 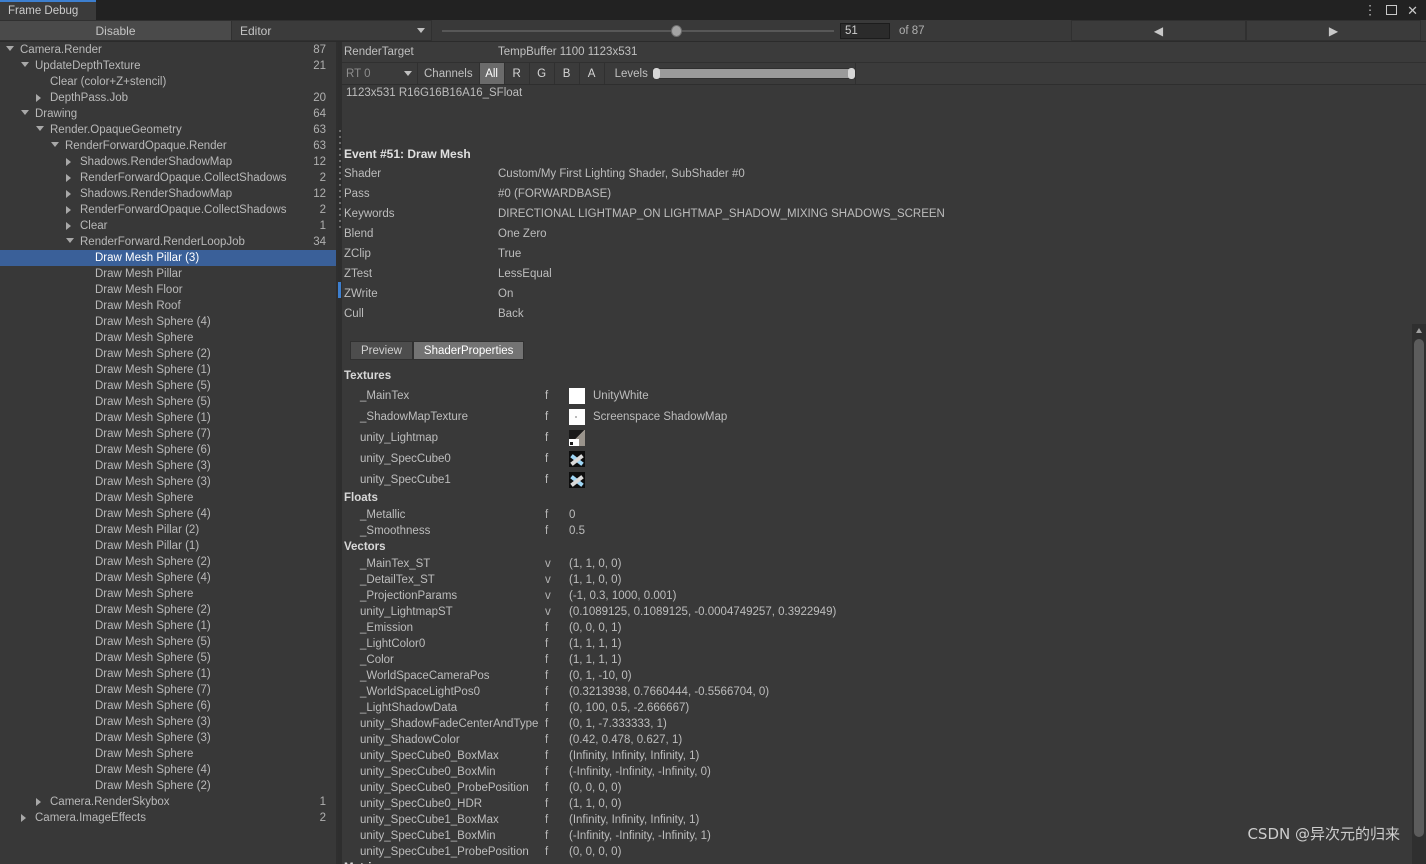 What do you see at coordinates (169, 82) in the screenshot?
I see `tree-row: Clear (color+Z+stencil)` at bounding box center [169, 82].